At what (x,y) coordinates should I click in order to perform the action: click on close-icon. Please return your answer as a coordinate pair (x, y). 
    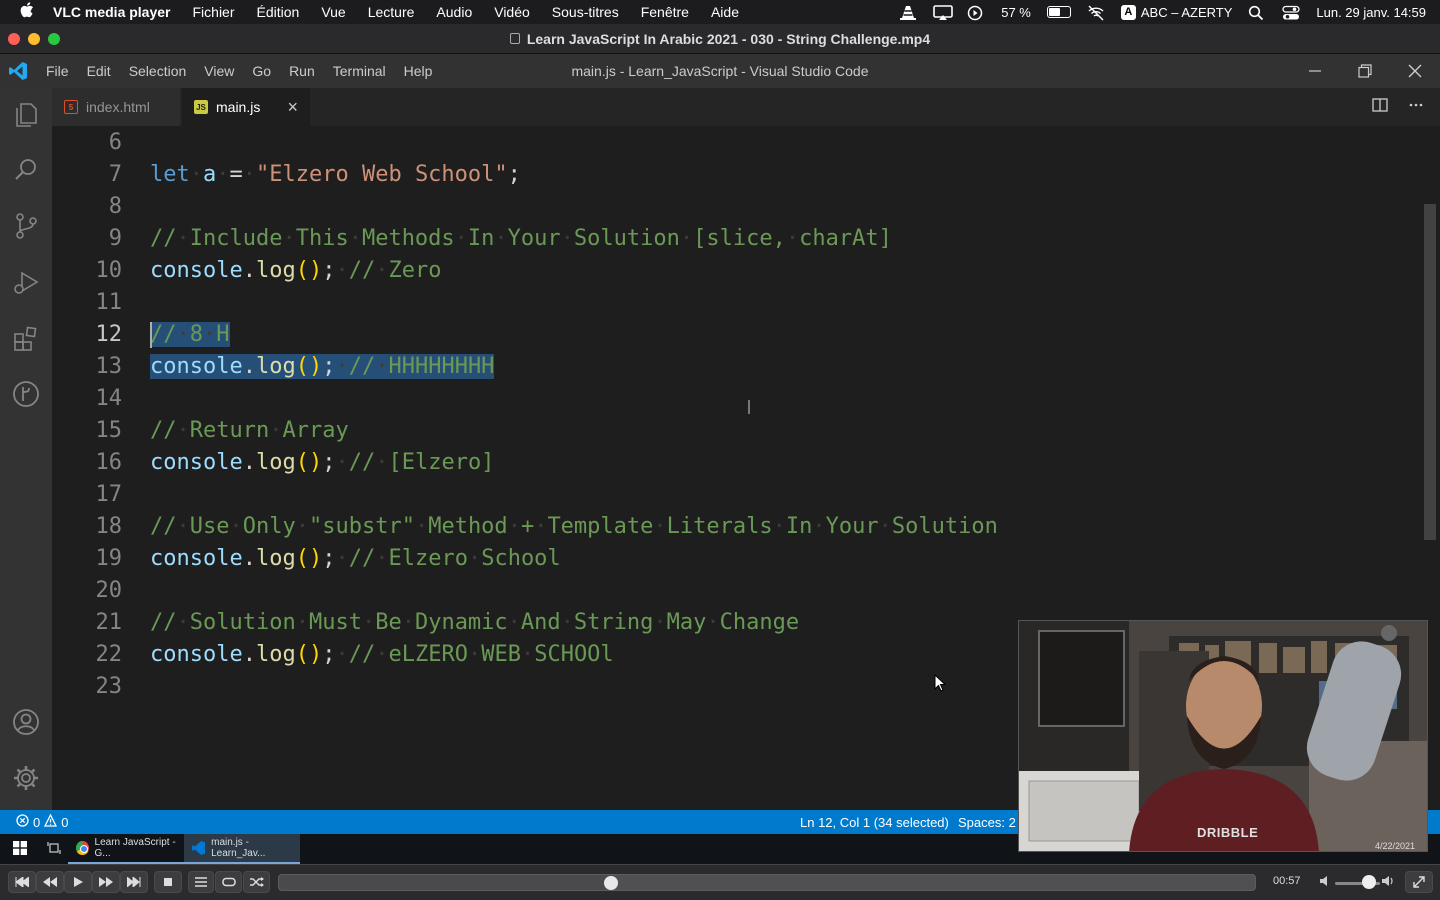
    Looking at the image, I should click on (1415, 71).